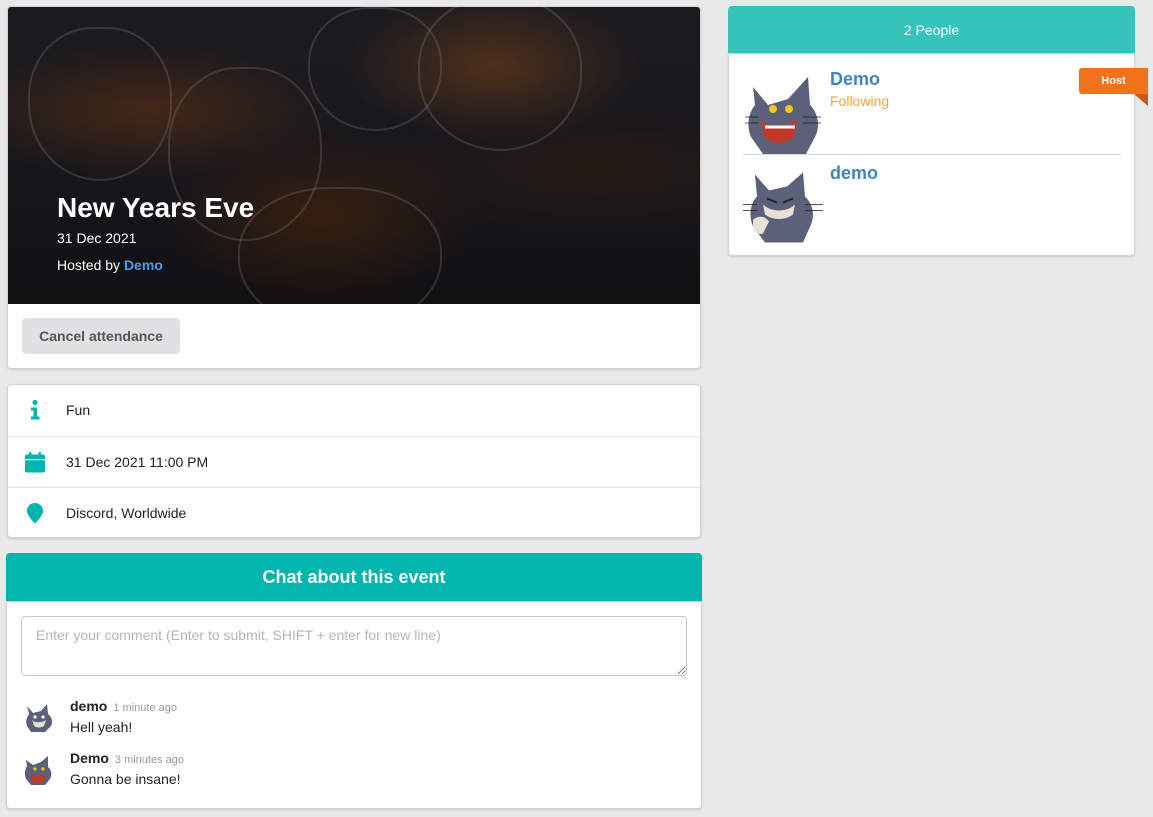  I want to click on detail-datetime-row: 31 Dec 2021 11:00 PM, so click(354, 462).